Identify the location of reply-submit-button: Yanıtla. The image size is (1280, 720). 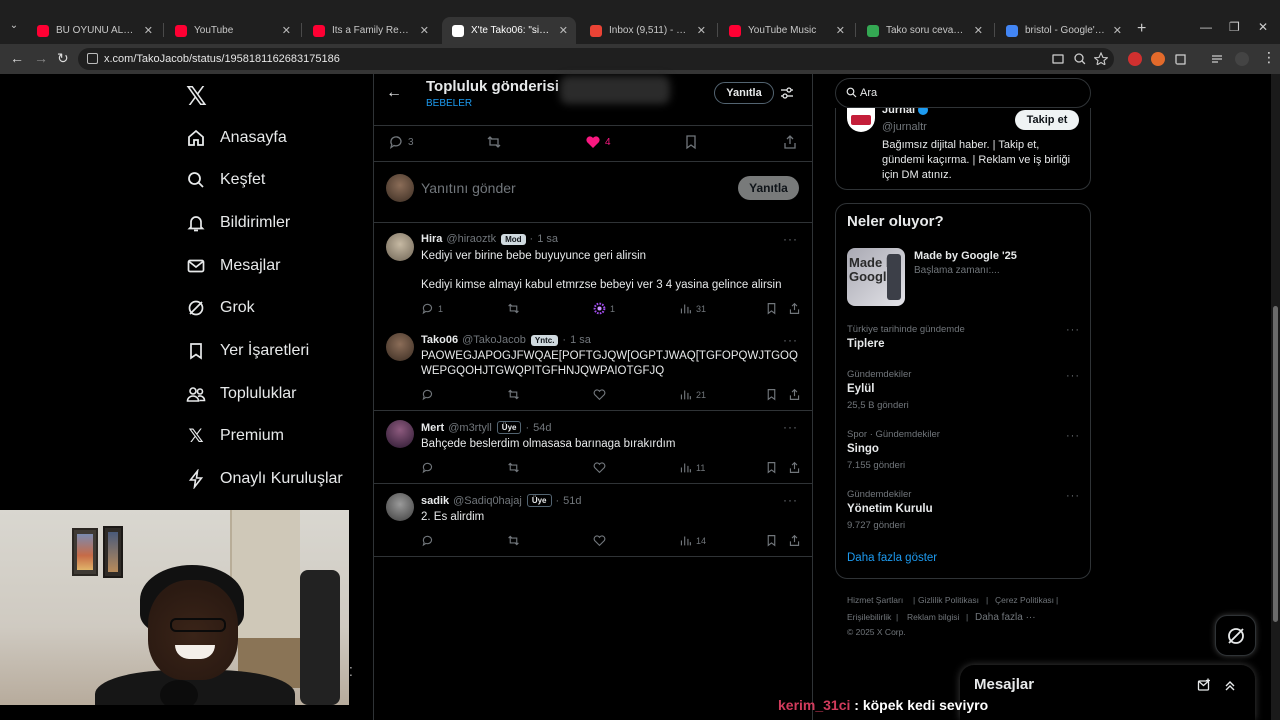
(768, 188).